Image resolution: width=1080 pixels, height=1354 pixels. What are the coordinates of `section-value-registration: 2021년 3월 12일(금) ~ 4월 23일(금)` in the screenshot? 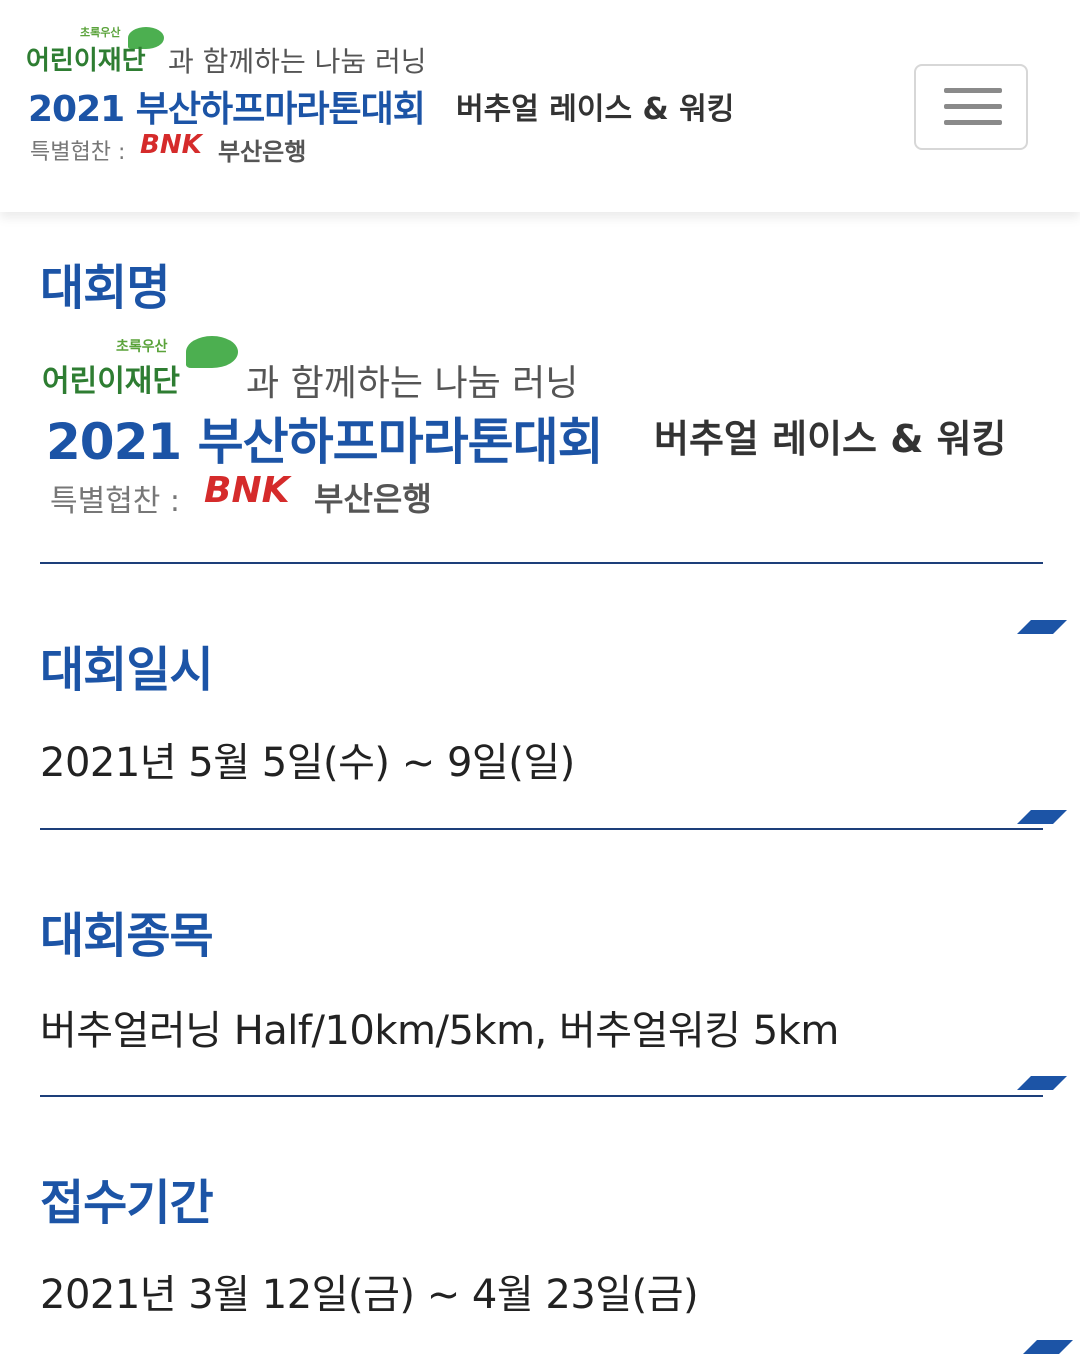 It's located at (369, 1295).